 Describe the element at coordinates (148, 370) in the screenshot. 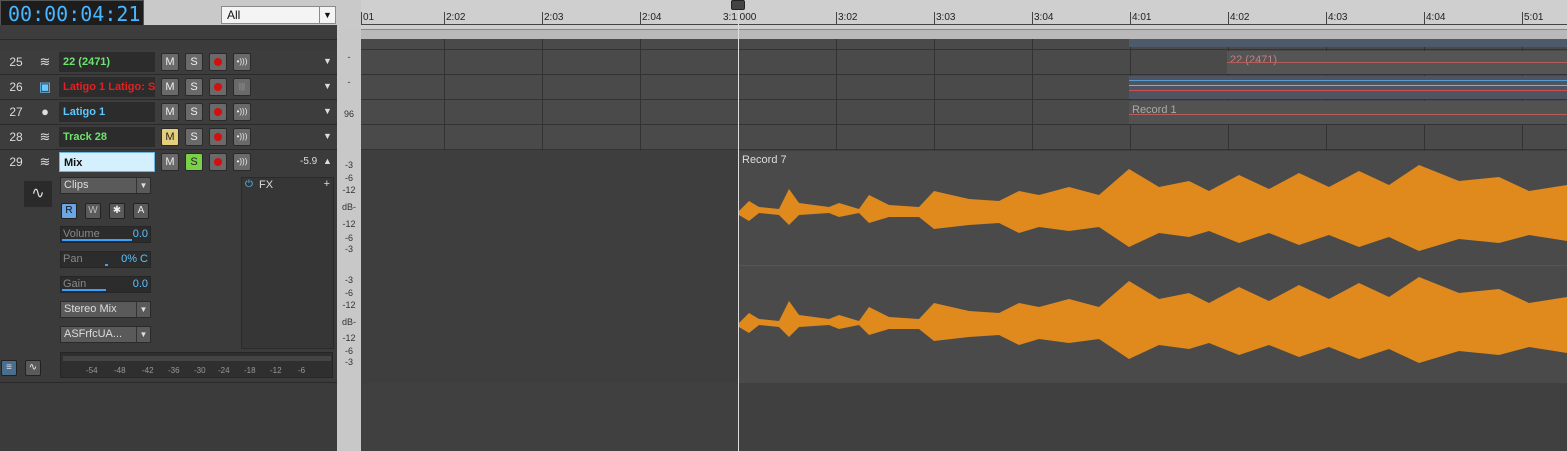

I see `meter-label: -42` at that location.